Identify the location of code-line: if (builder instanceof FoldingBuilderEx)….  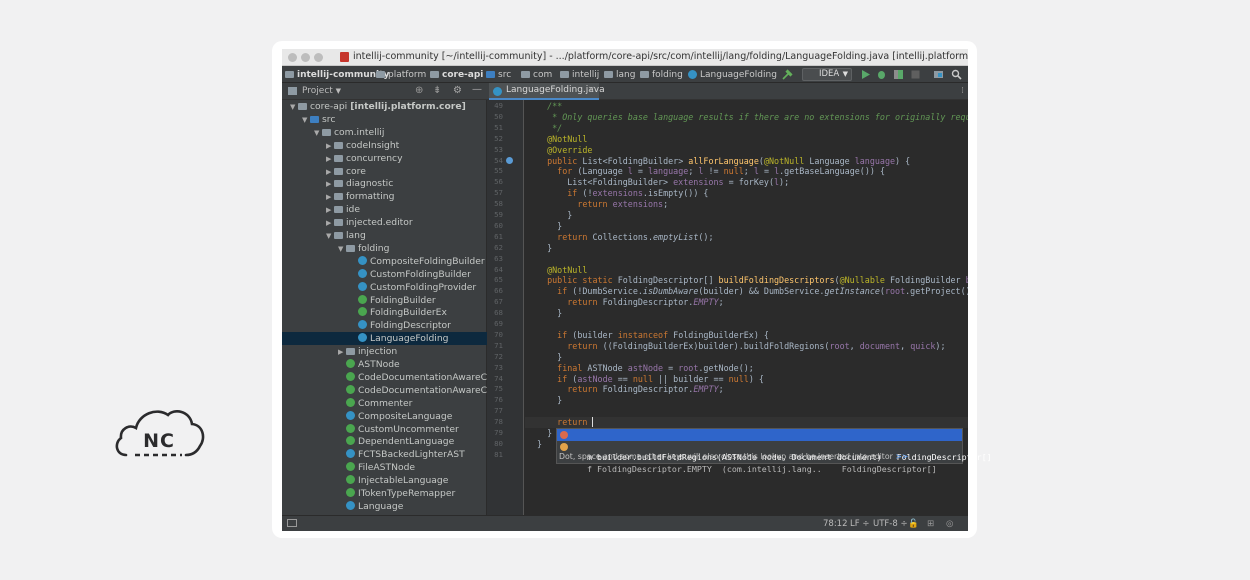
(653, 335).